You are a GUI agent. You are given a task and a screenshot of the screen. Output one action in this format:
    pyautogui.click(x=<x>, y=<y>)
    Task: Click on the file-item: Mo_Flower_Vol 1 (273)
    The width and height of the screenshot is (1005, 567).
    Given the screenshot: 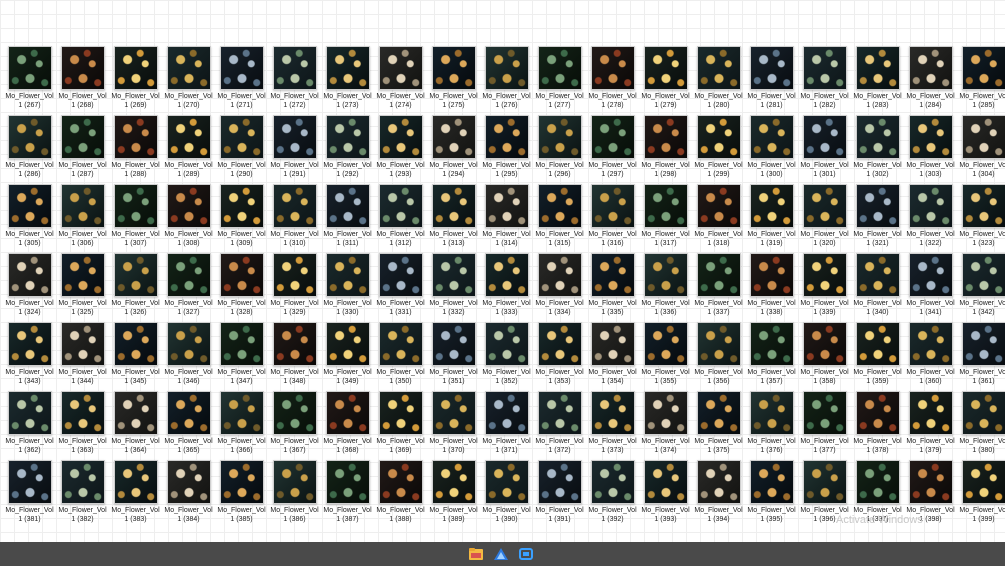 What is the action you would take?
    pyautogui.click(x=347, y=78)
    